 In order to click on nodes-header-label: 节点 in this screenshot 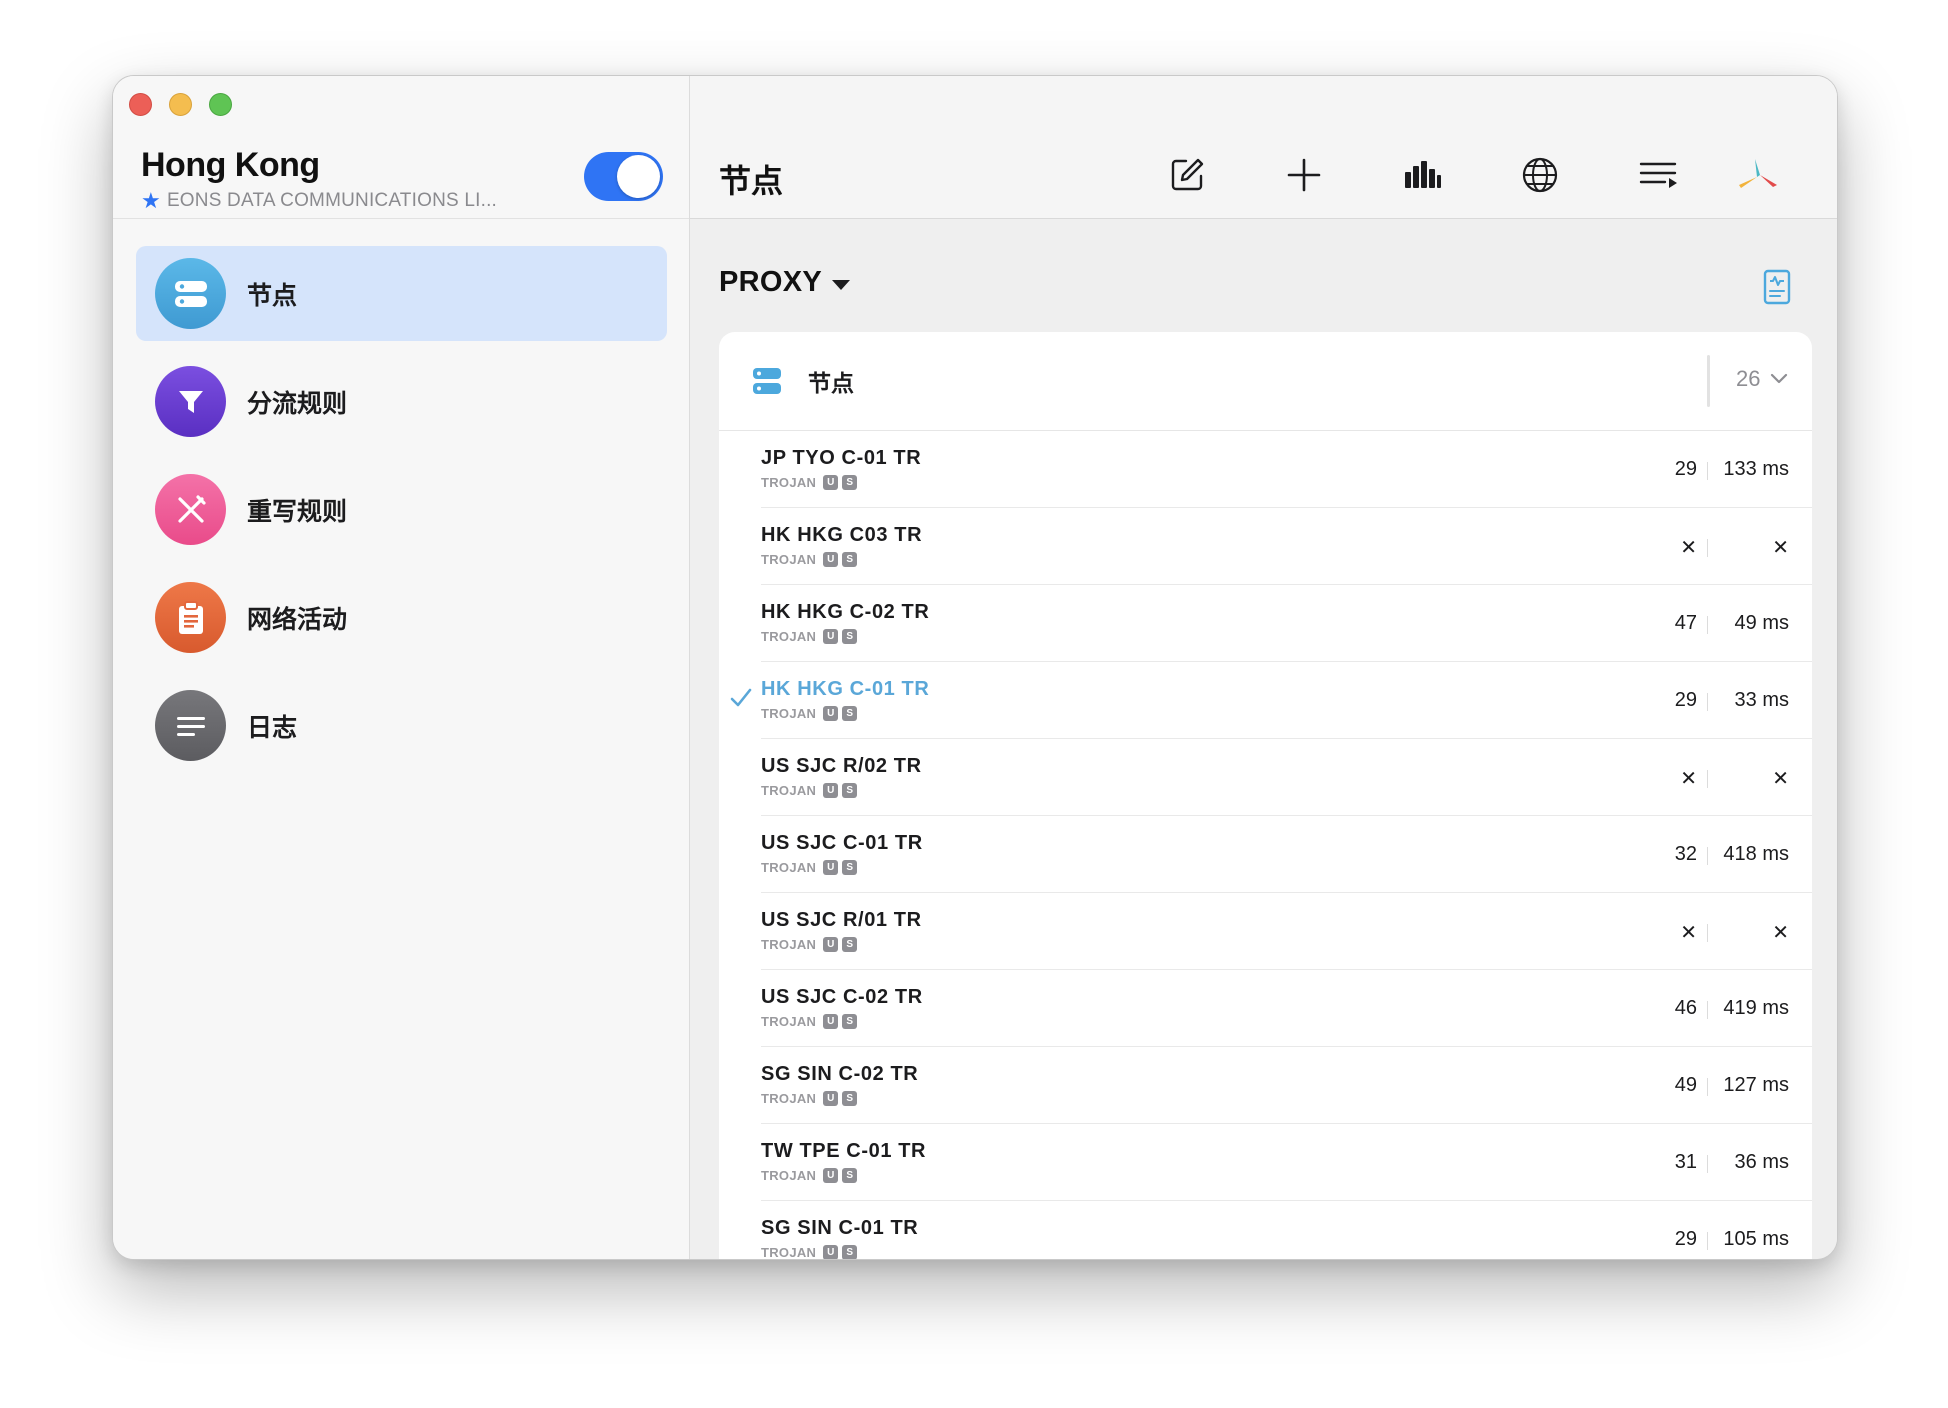, I will do `click(831, 383)`.